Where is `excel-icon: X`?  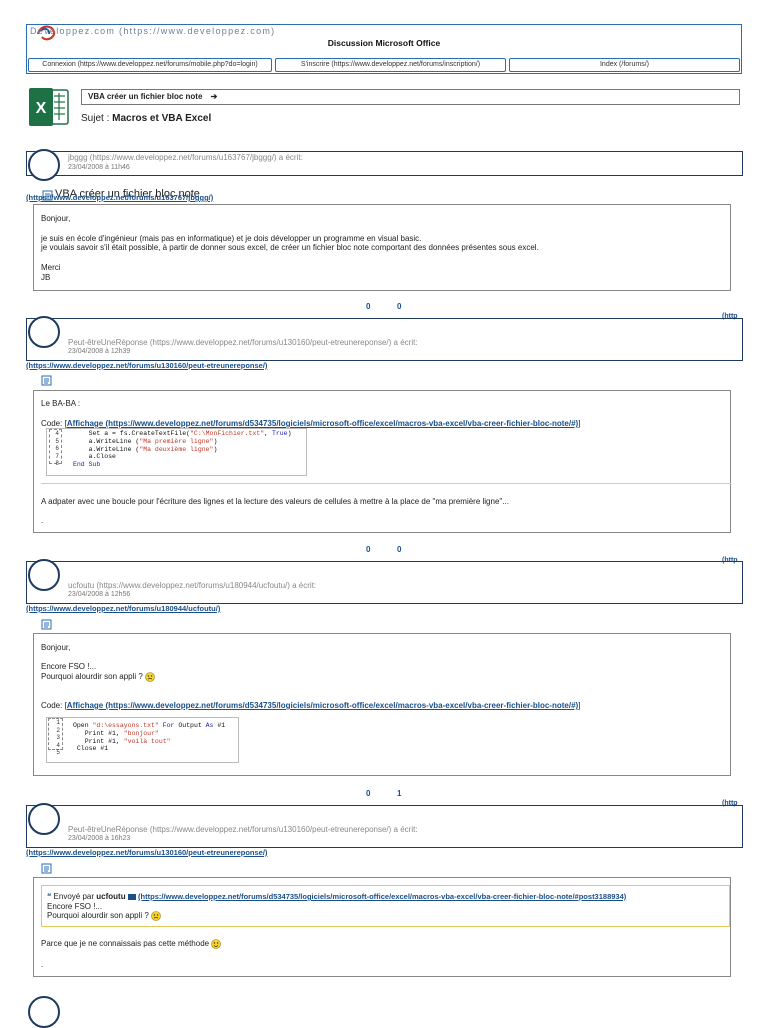 excel-icon: X is located at coordinates (49, 107).